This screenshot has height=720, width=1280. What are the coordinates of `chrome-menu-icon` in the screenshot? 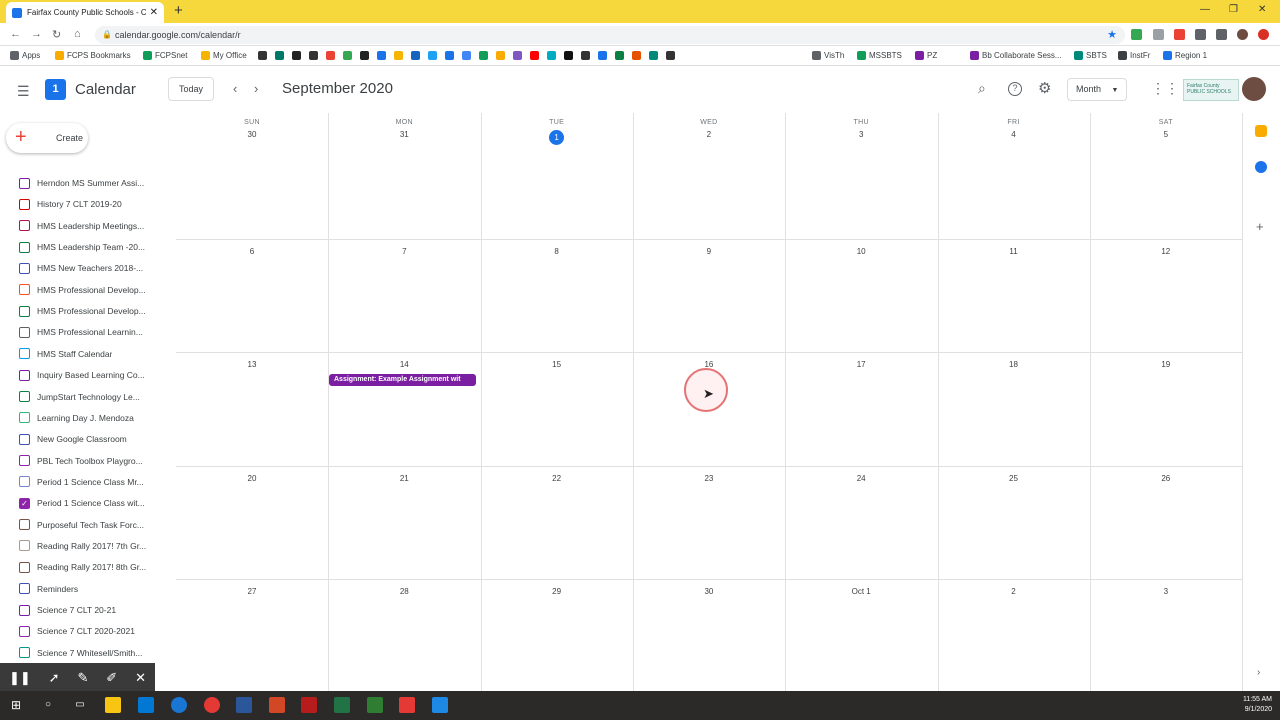 It's located at (1263, 34).